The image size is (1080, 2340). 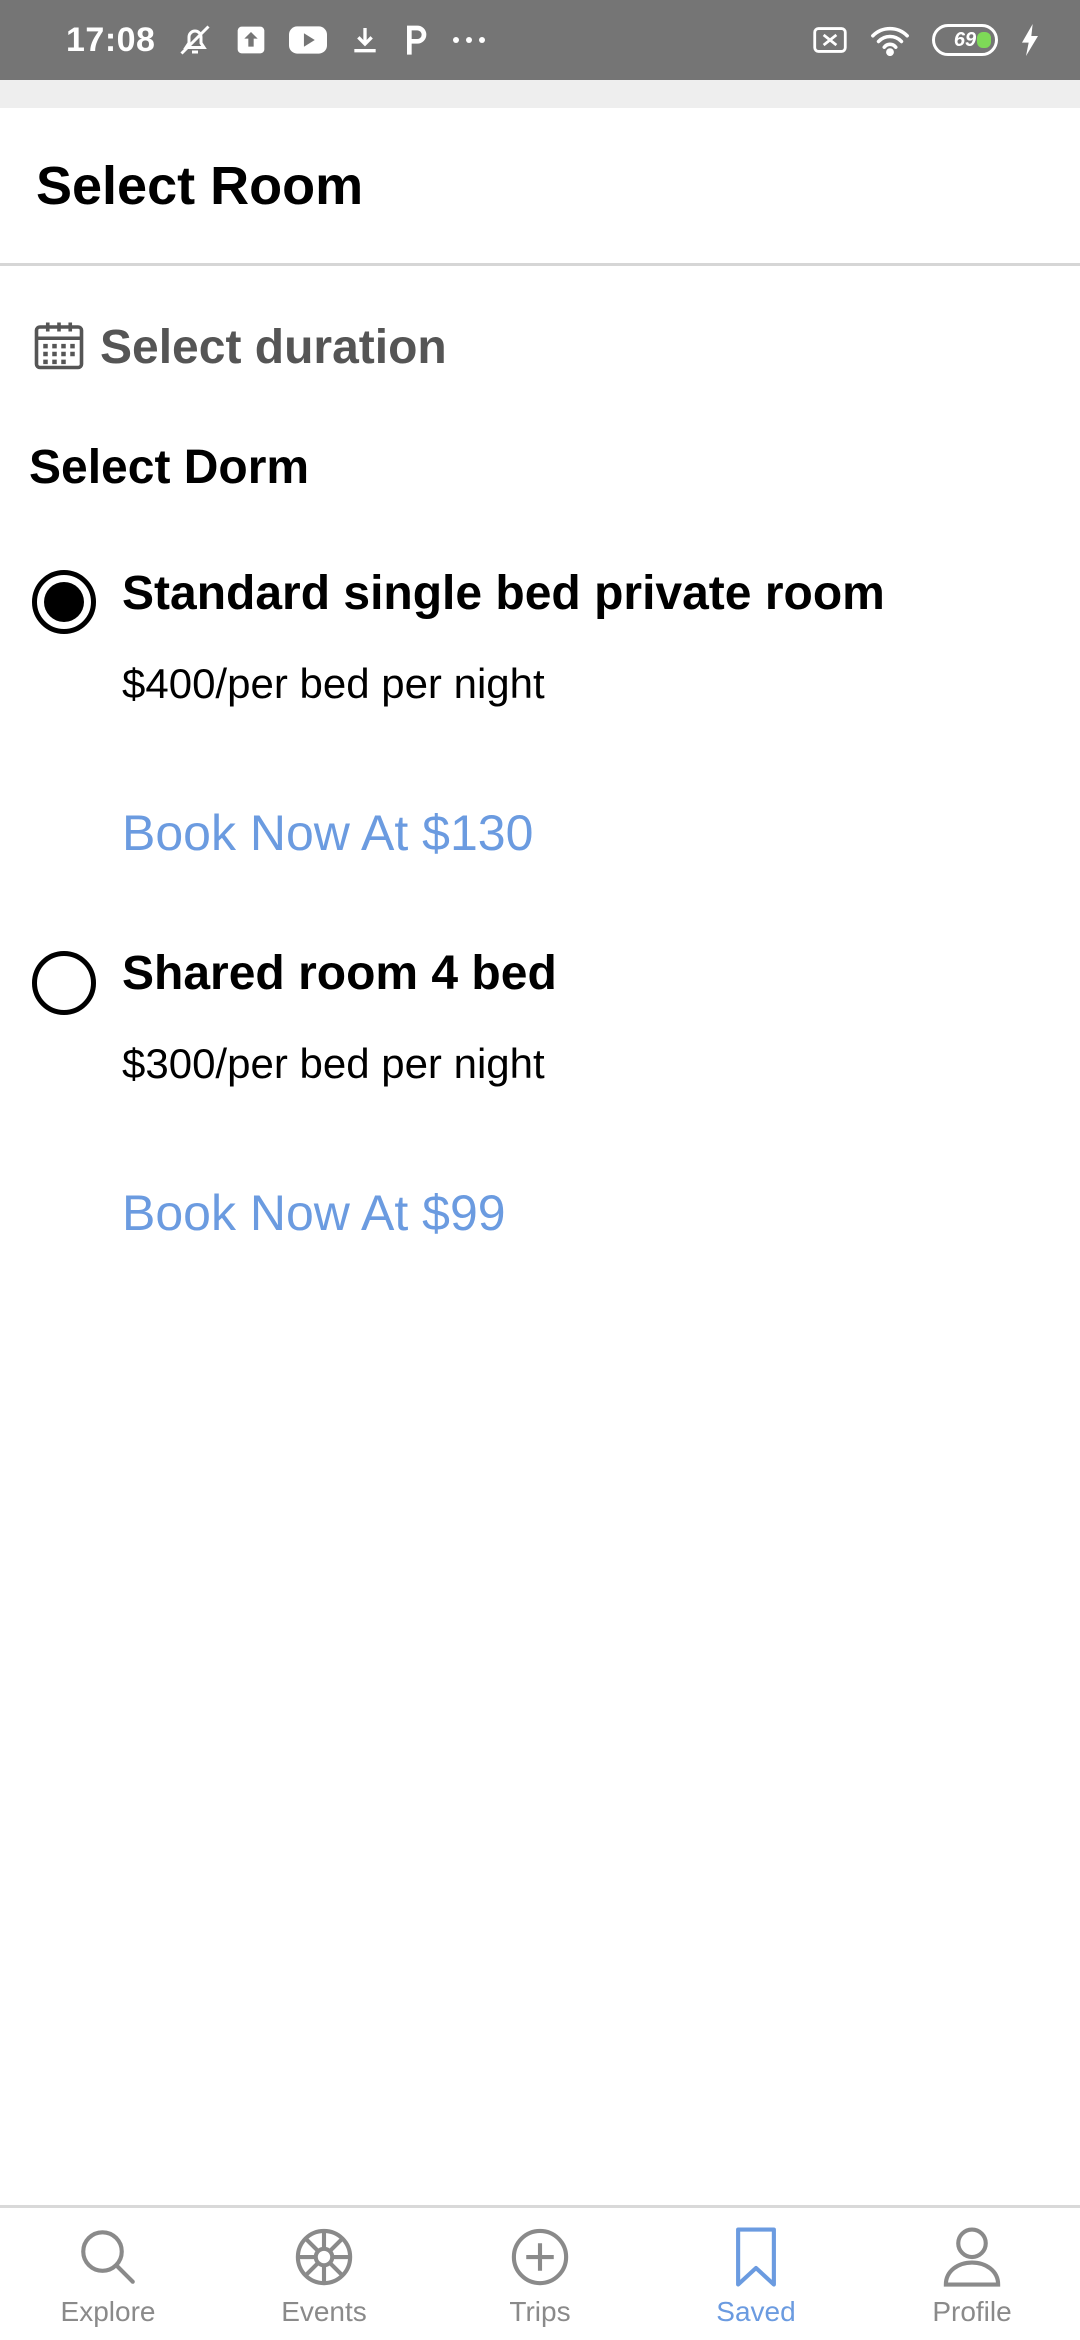 What do you see at coordinates (540, 187) in the screenshot?
I see `app-header: Select Room` at bounding box center [540, 187].